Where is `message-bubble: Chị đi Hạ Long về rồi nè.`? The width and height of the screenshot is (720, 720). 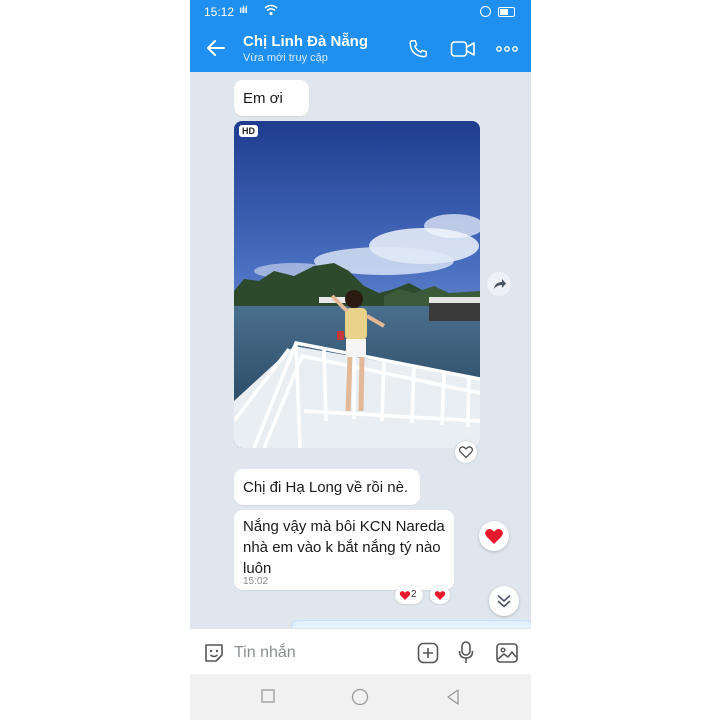
message-bubble: Chị đi Hạ Long về rồi nè. is located at coordinates (327, 487).